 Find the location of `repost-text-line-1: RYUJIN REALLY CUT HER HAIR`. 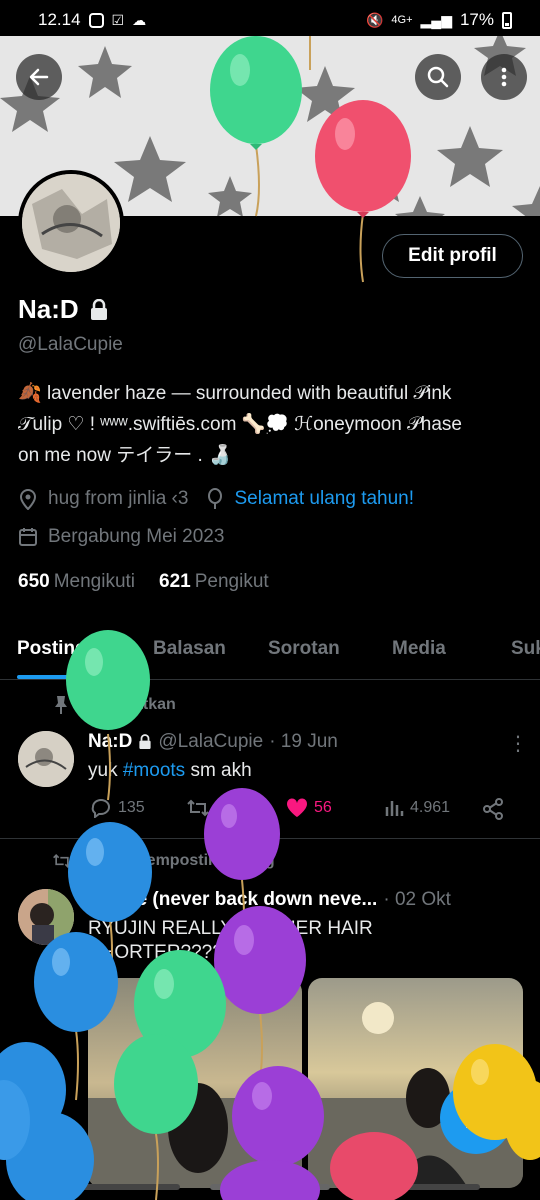

repost-text-line-1: RYUJIN REALLY CUT HER HAIR is located at coordinates (230, 928).